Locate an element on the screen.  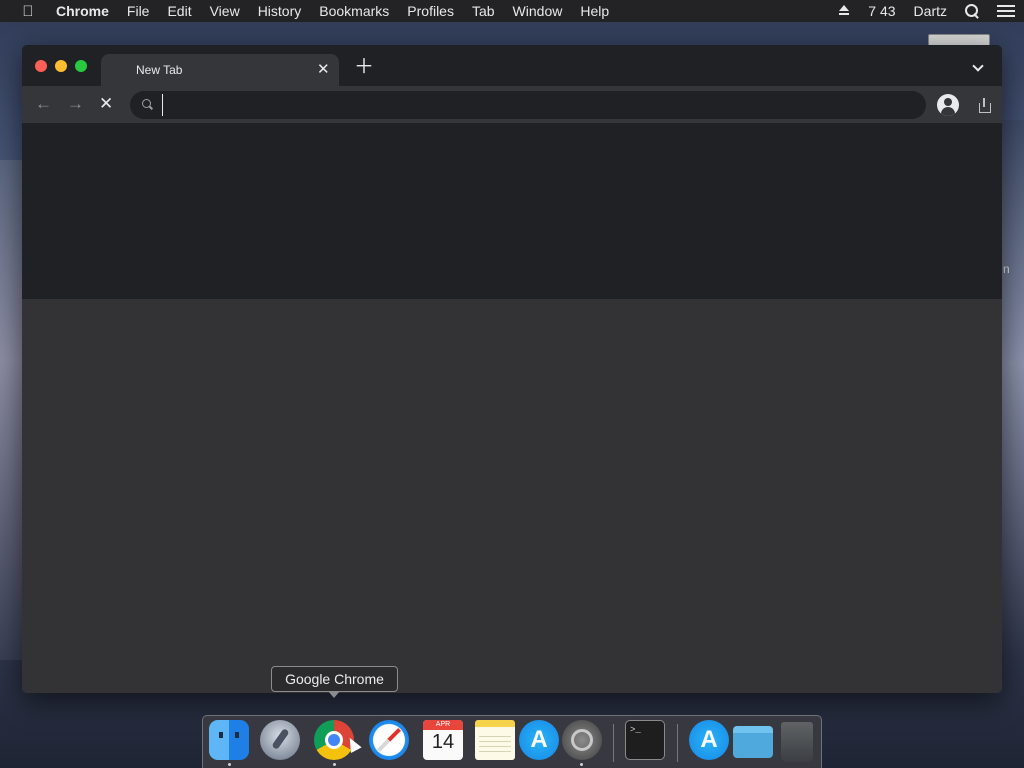
stop-loading-button: ✕ is located at coordinates (106, 103).